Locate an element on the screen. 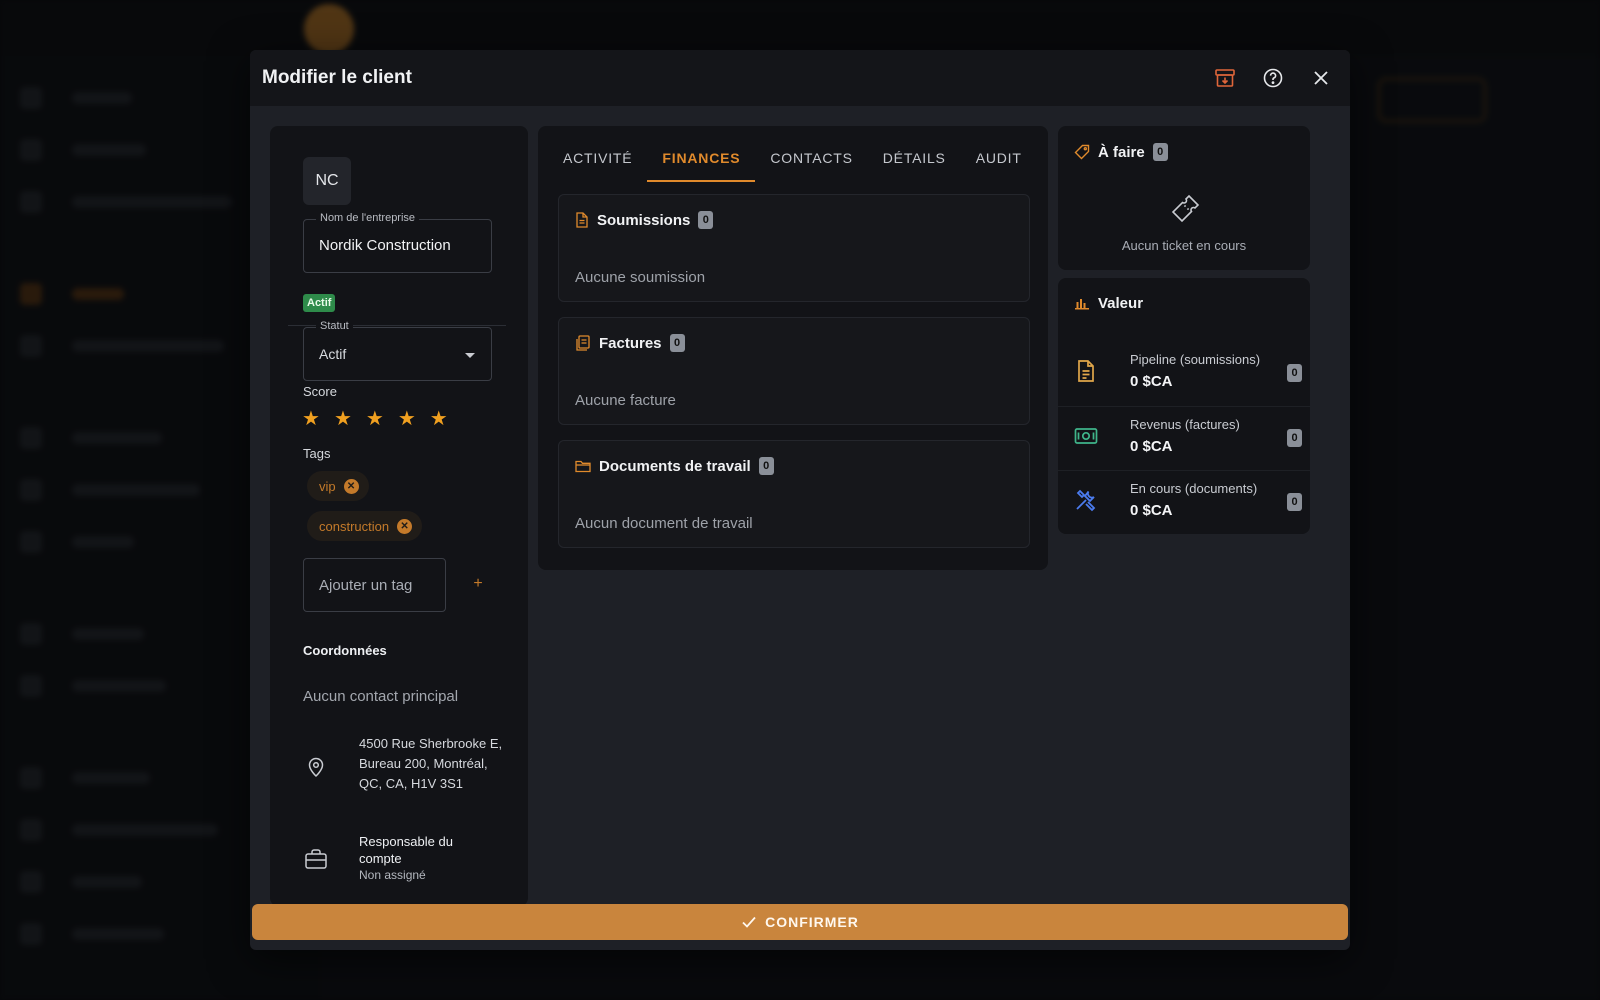 The image size is (1600, 1000). client-avatar: NC is located at coordinates (327, 181).